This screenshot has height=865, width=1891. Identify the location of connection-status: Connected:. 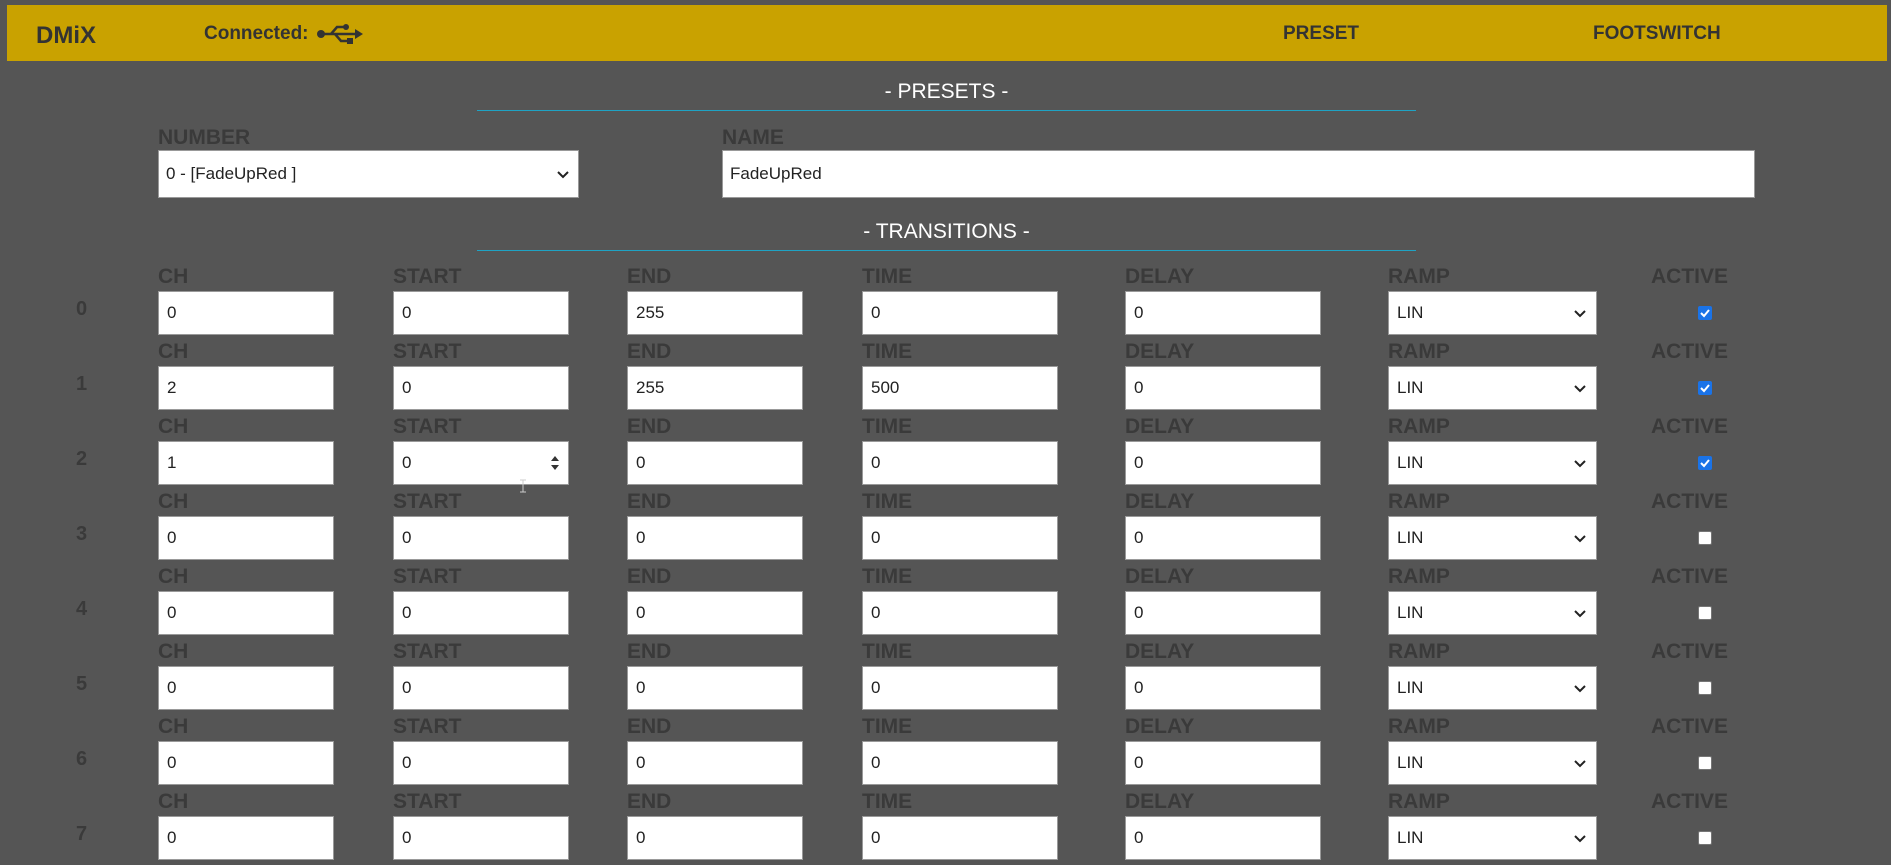
(283, 34).